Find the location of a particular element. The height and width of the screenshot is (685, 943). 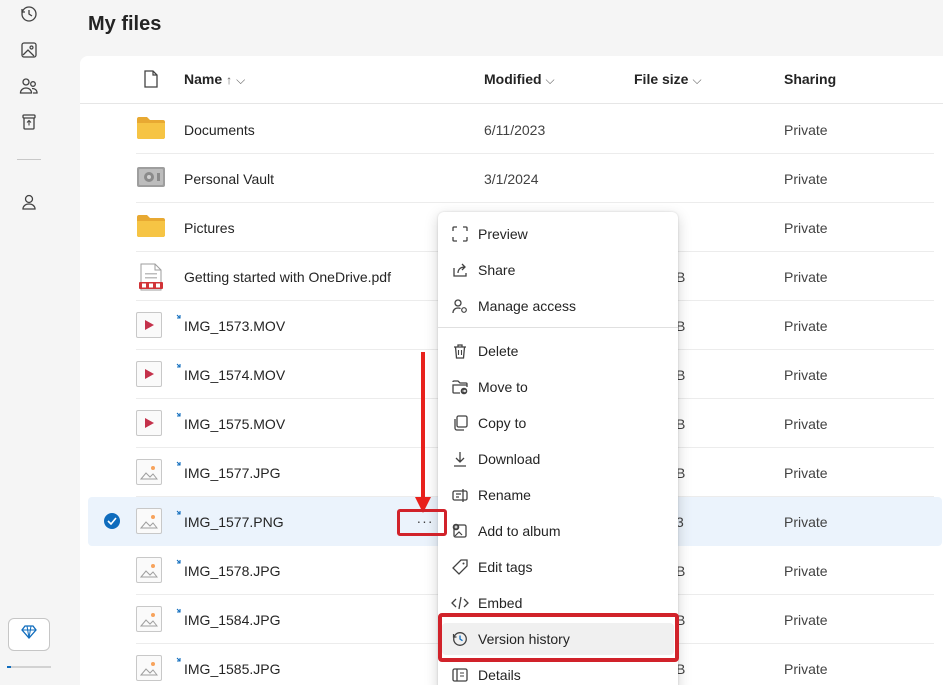

file-name: Documents is located at coordinates (219, 130).